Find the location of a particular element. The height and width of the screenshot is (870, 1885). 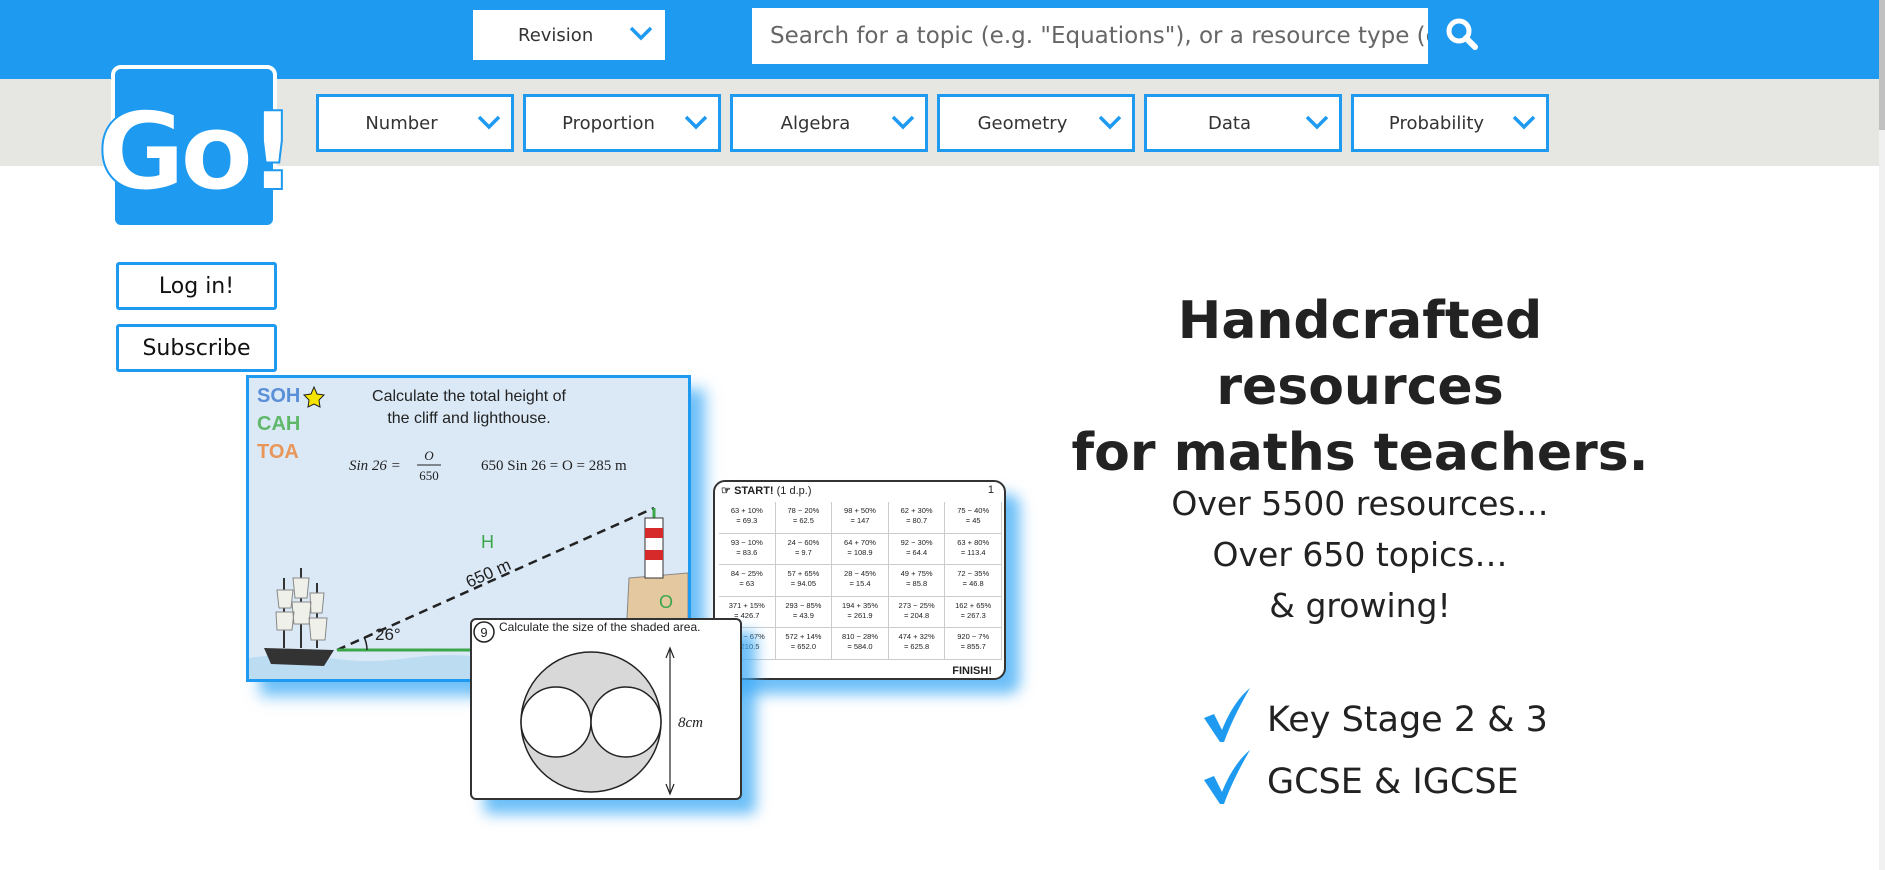

maze-cell-question: 57 + 65% is located at coordinates (803, 574).